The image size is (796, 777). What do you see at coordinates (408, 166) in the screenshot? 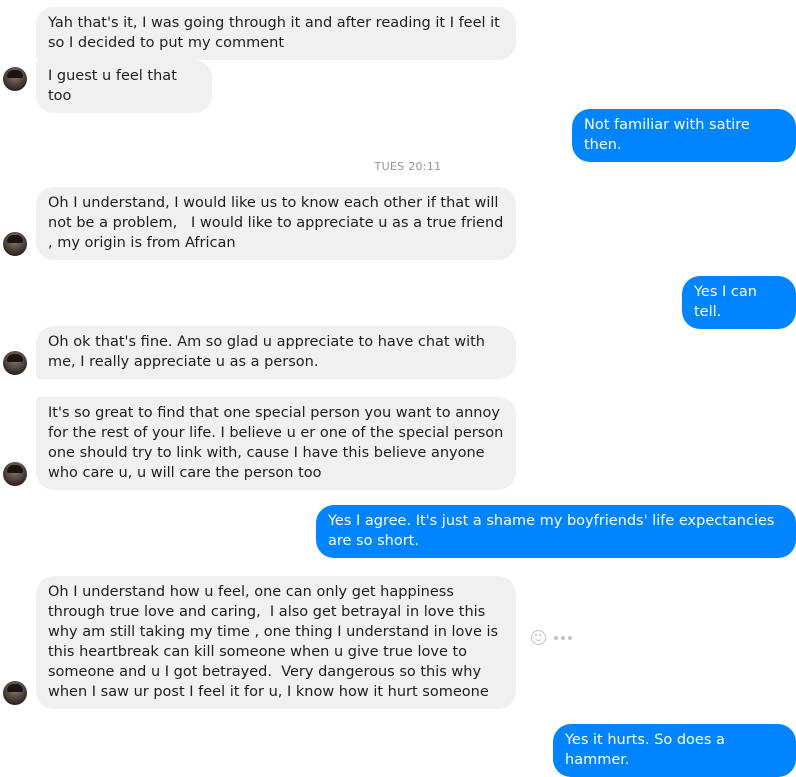
I see `conversation-timestamp: TUES 20:11` at bounding box center [408, 166].